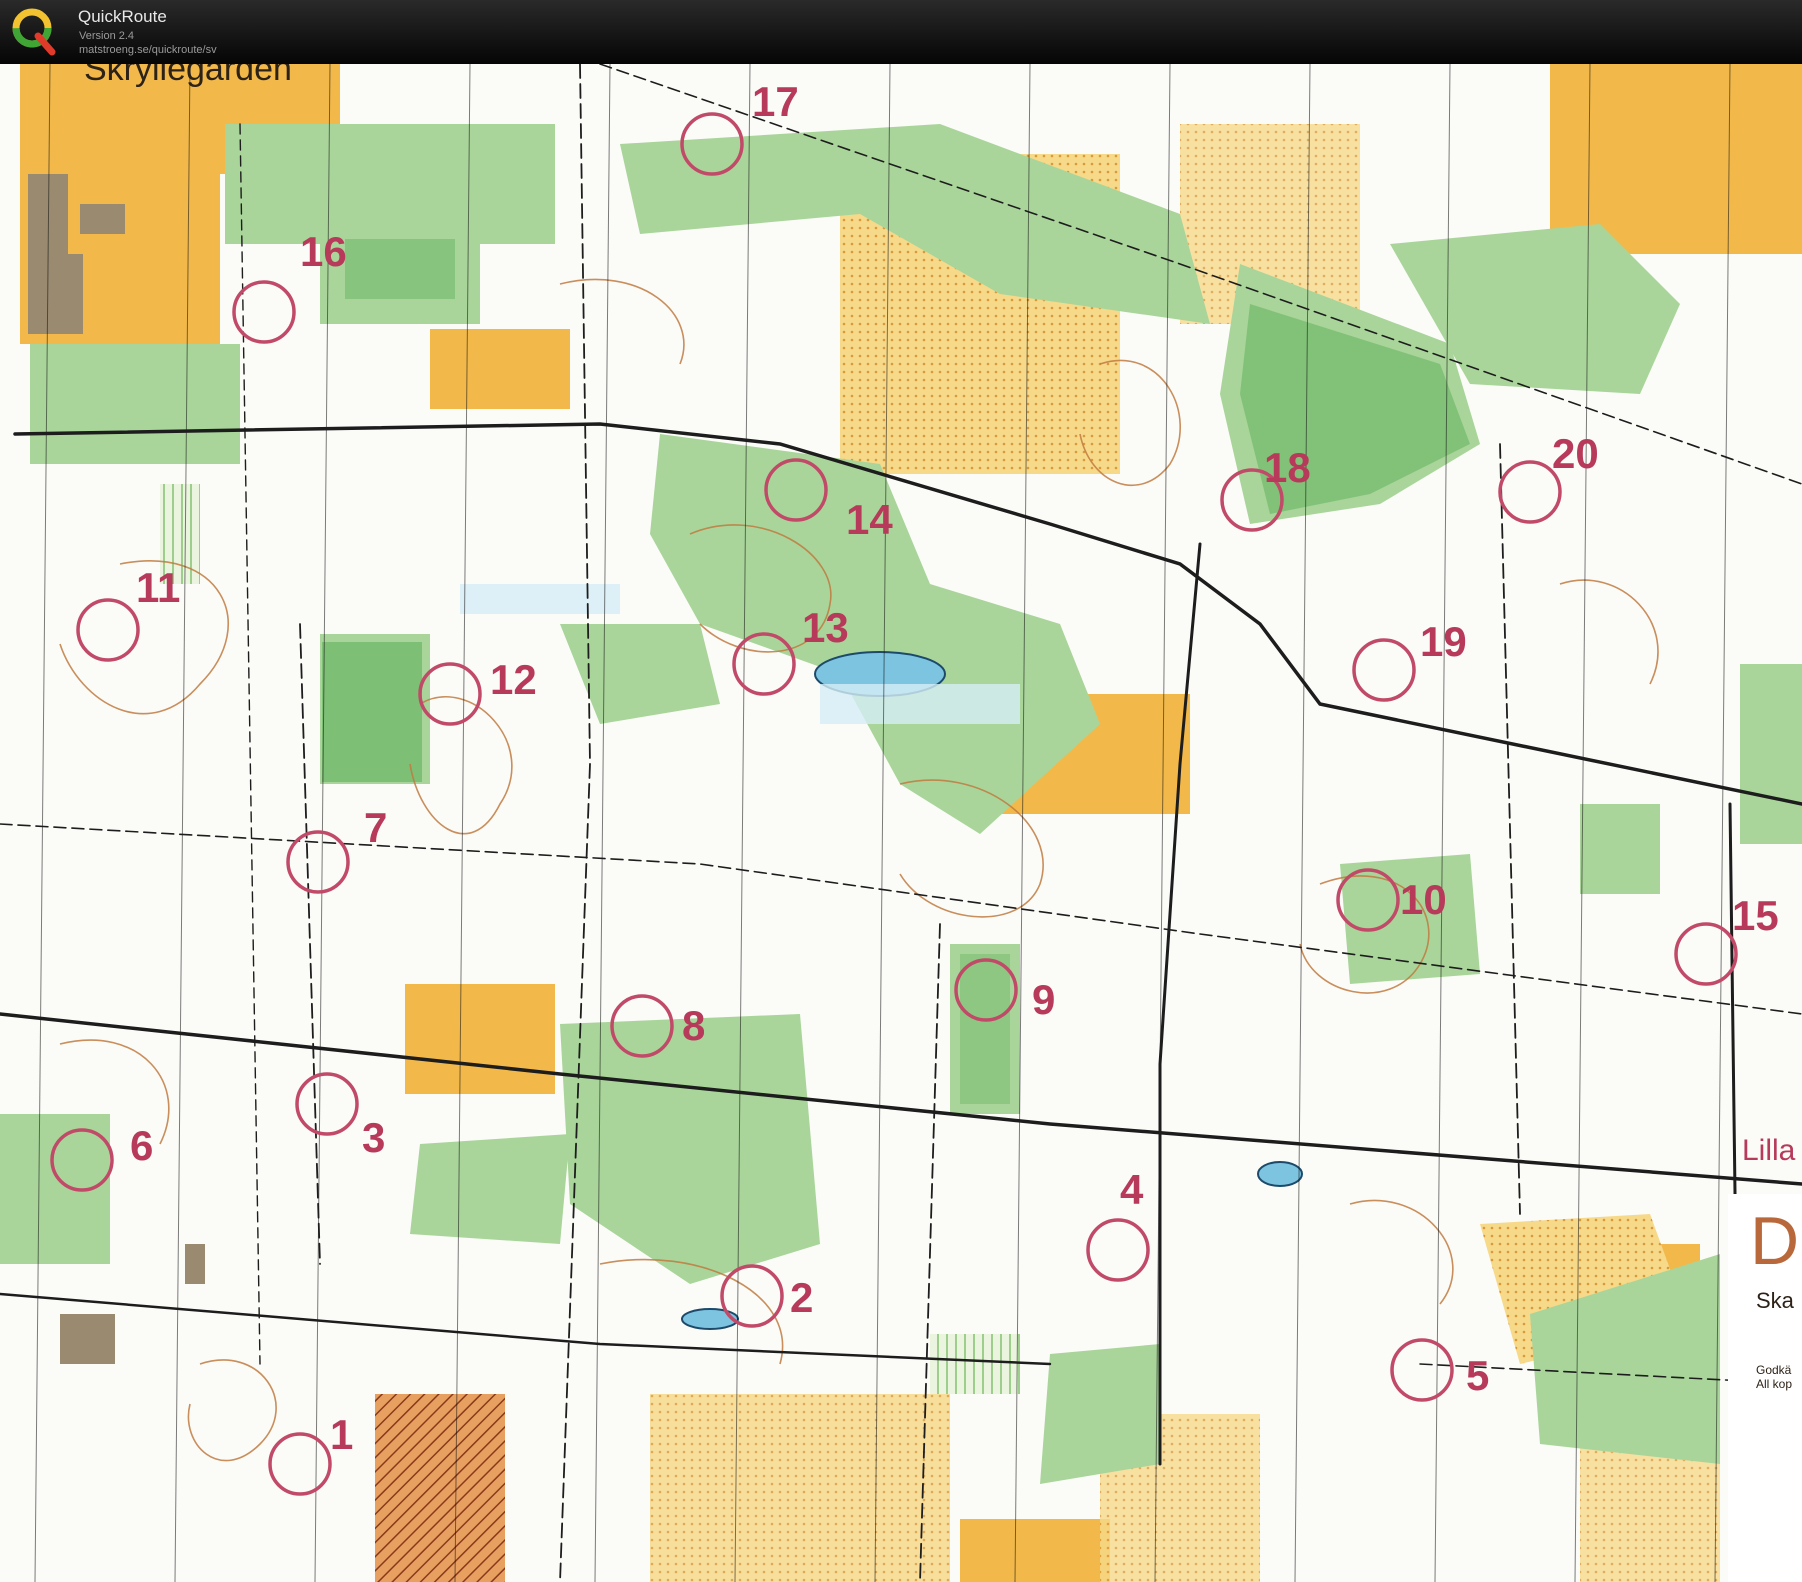 Image resolution: width=1802 pixels, height=1582 pixels. I want to click on control-number-1: 1, so click(341, 1434).